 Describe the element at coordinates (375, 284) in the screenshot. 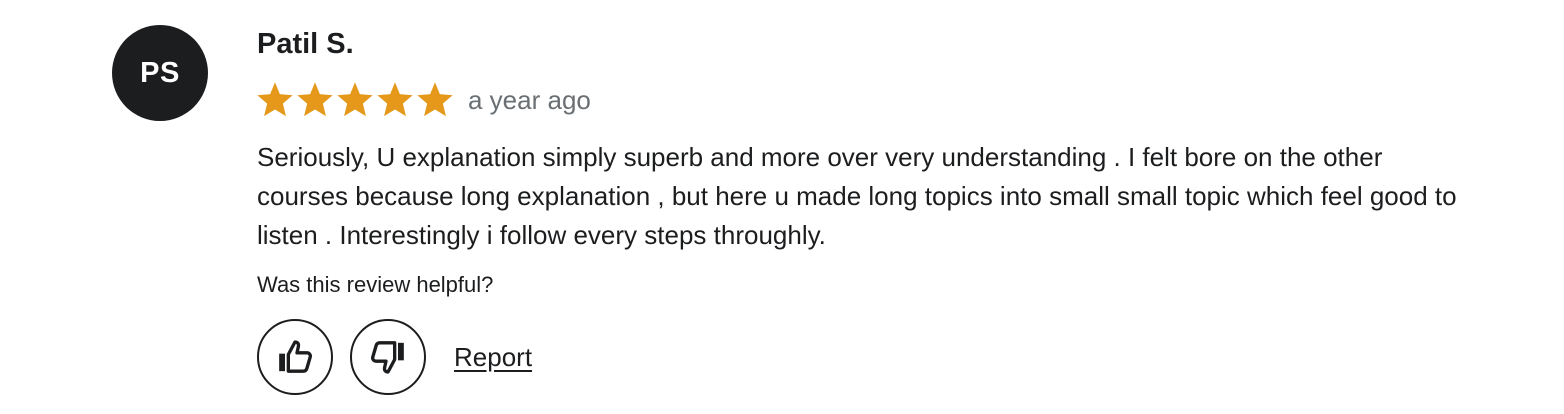

I see `helpful-prompt: Was this review helpful?` at that location.